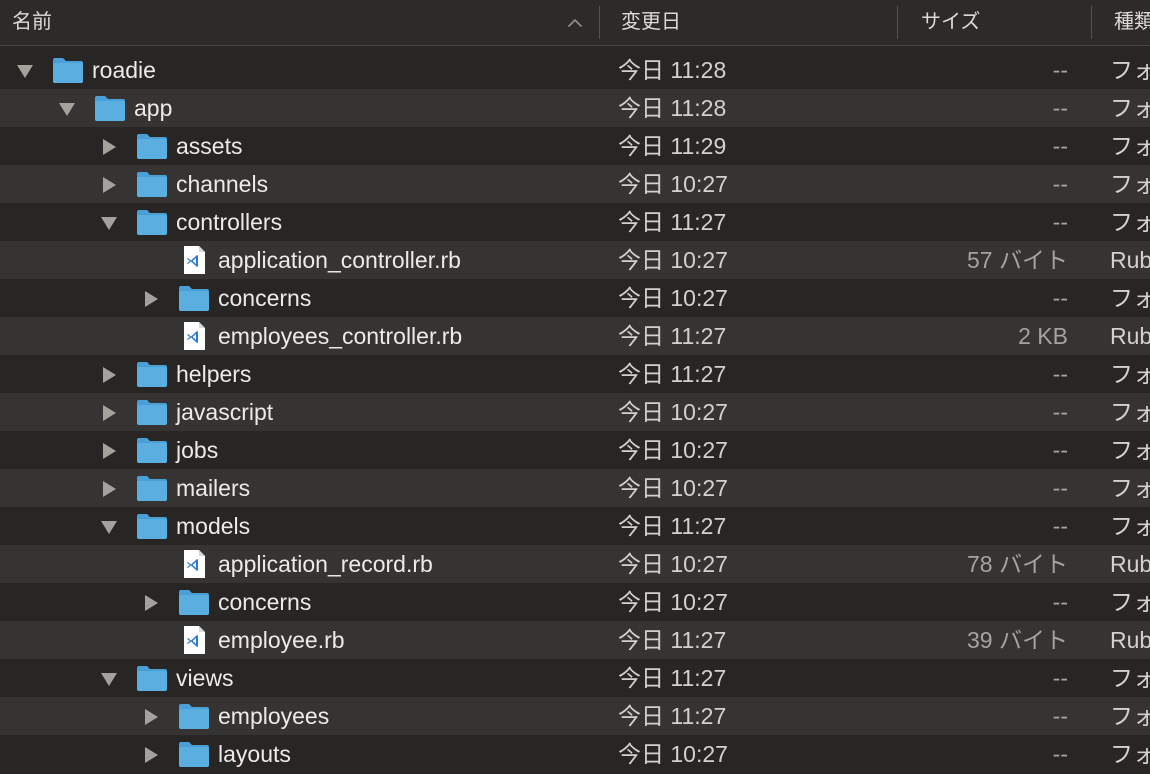 This screenshot has width=1150, height=774. Describe the element at coordinates (575, 754) in the screenshot. I see `folder-row: layouts 今日 10:27 -- フォ` at that location.